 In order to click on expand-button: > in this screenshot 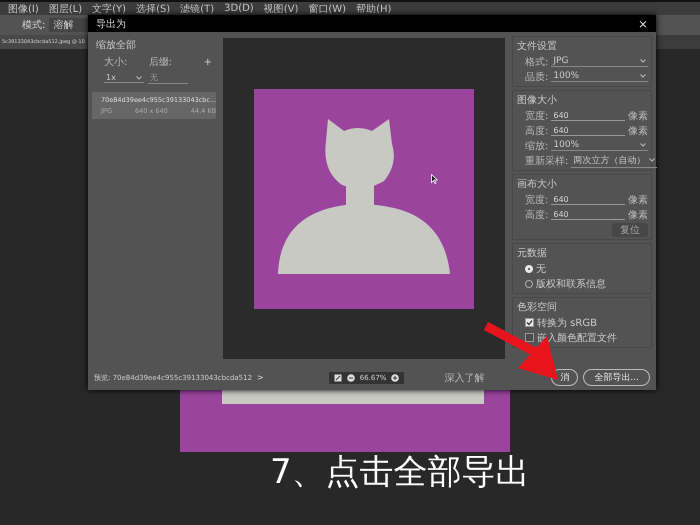, I will do `click(260, 377)`.